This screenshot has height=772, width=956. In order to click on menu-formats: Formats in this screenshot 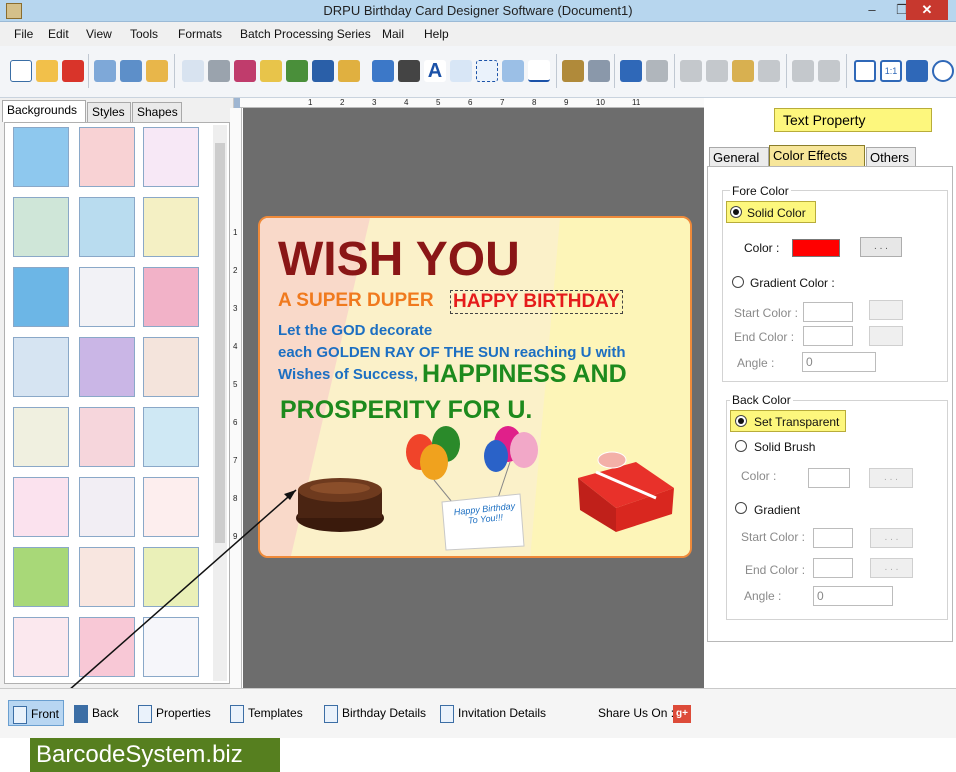, I will do `click(200, 34)`.